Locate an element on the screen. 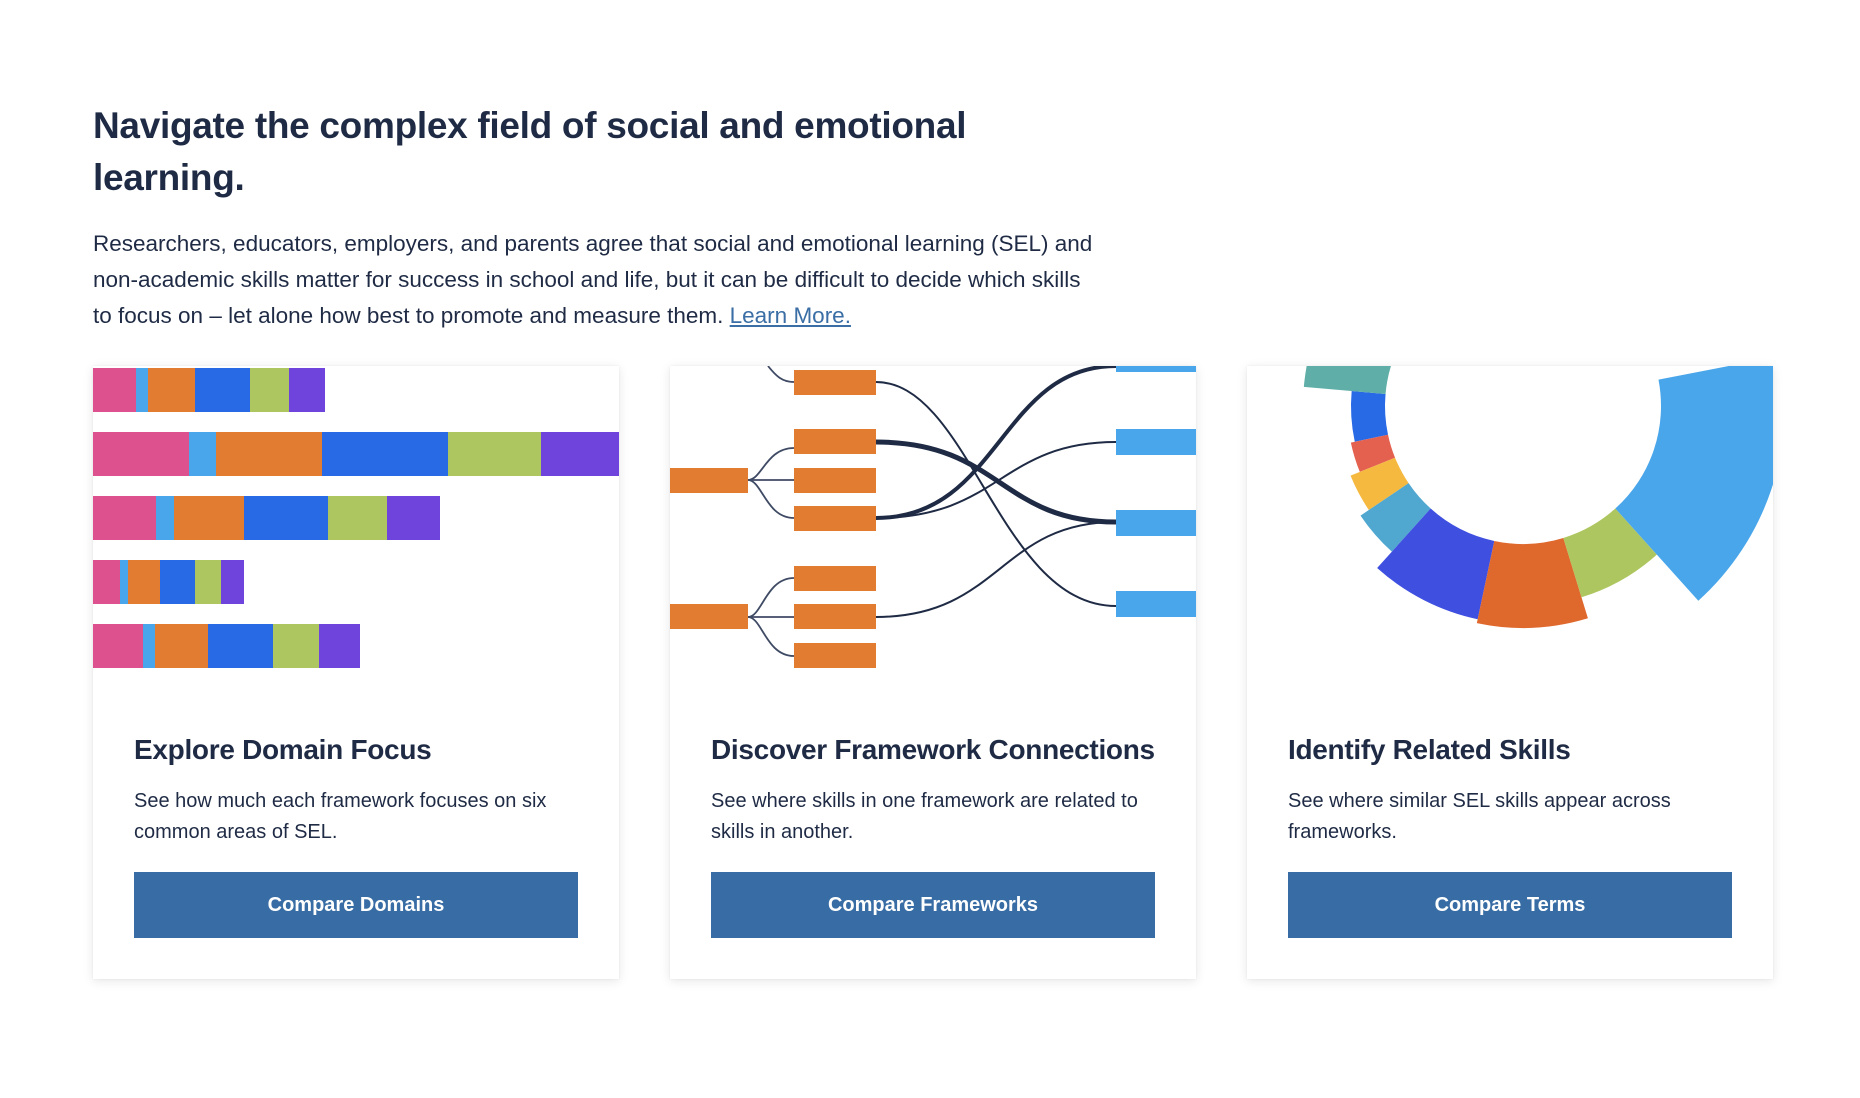 The height and width of the screenshot is (1098, 1860). radial-segments is located at coordinates (1538, 497).